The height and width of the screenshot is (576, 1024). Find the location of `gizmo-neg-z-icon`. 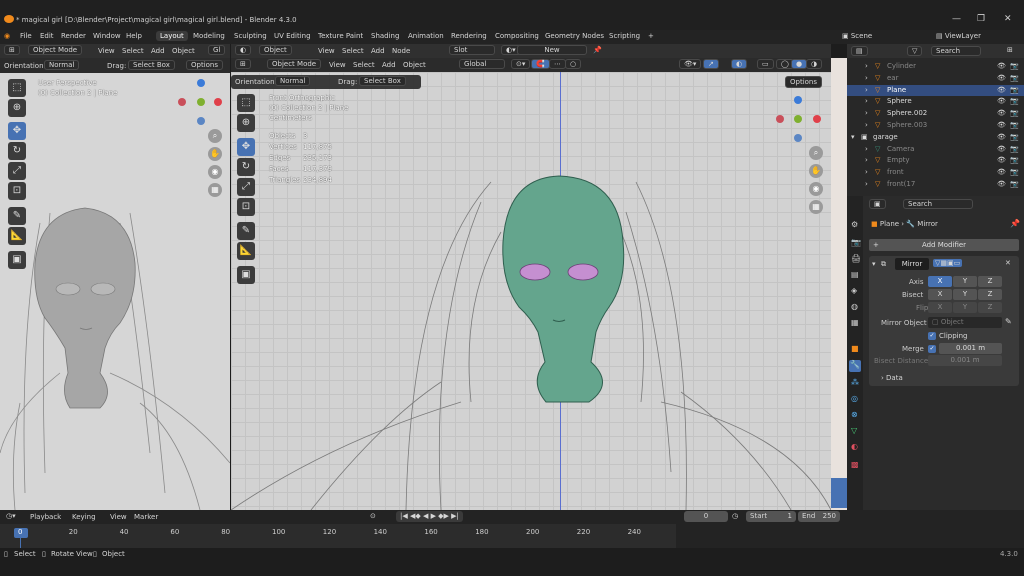

gizmo-neg-z-icon is located at coordinates (798, 138).